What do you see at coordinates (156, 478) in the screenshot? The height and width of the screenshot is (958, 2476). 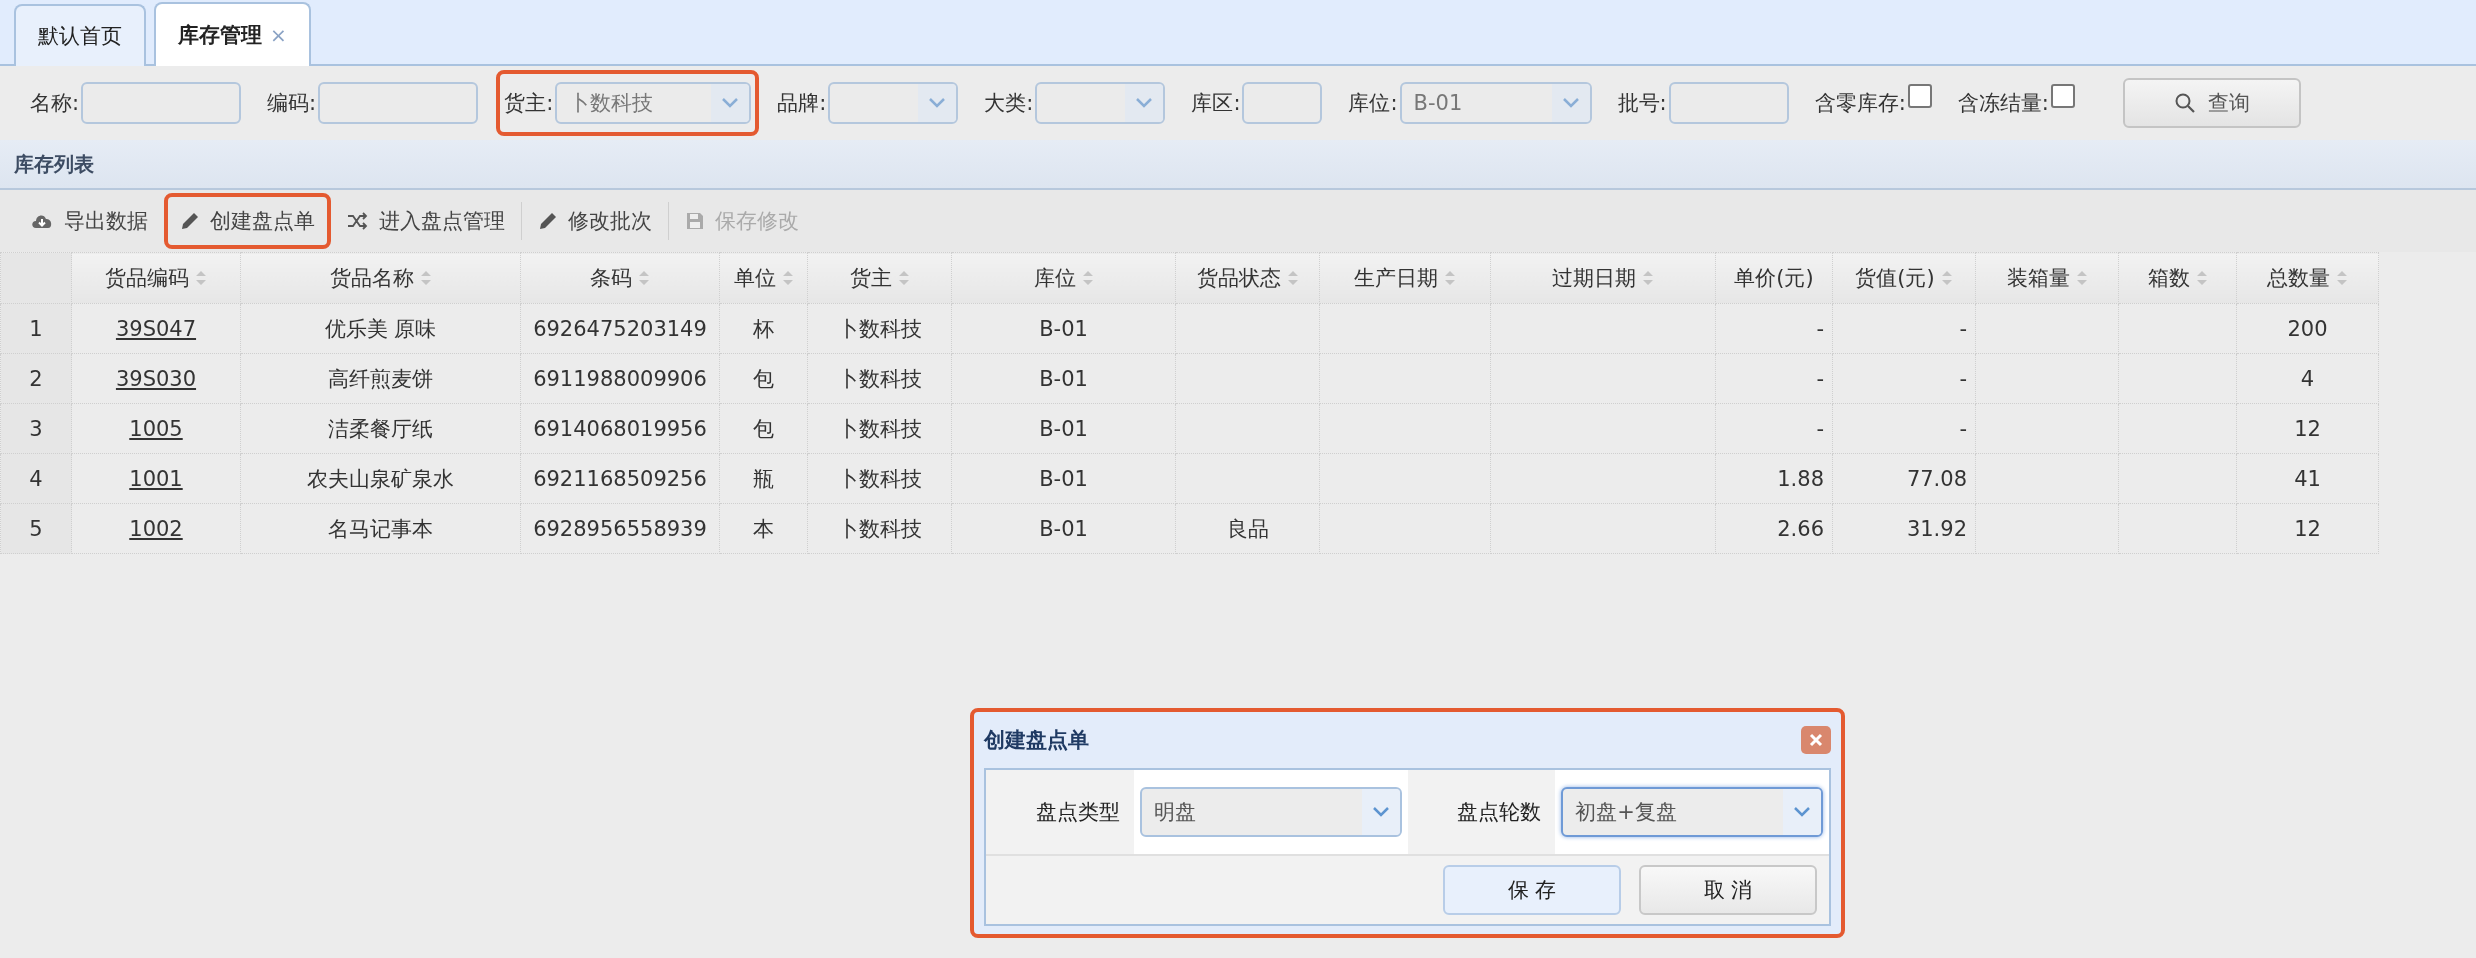 I see `product-code-link: 1001` at bounding box center [156, 478].